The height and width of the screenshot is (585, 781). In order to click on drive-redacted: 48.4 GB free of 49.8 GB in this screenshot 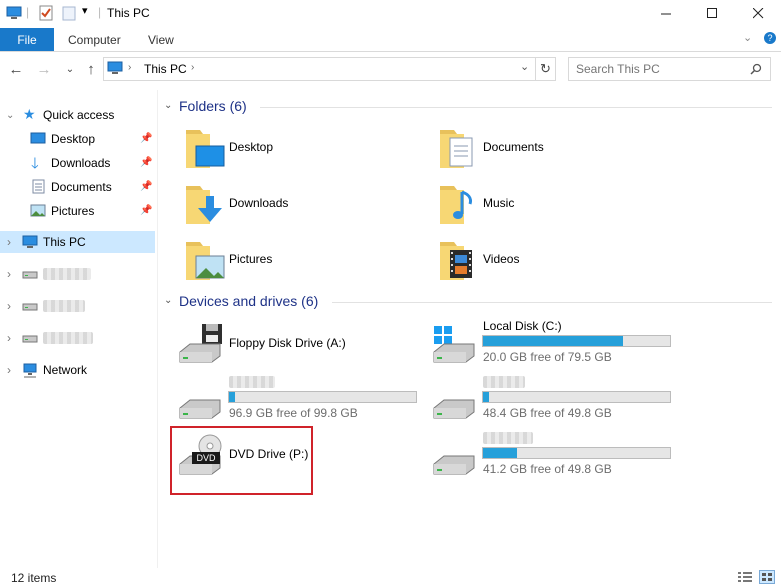, I will do `click(555, 399)`.